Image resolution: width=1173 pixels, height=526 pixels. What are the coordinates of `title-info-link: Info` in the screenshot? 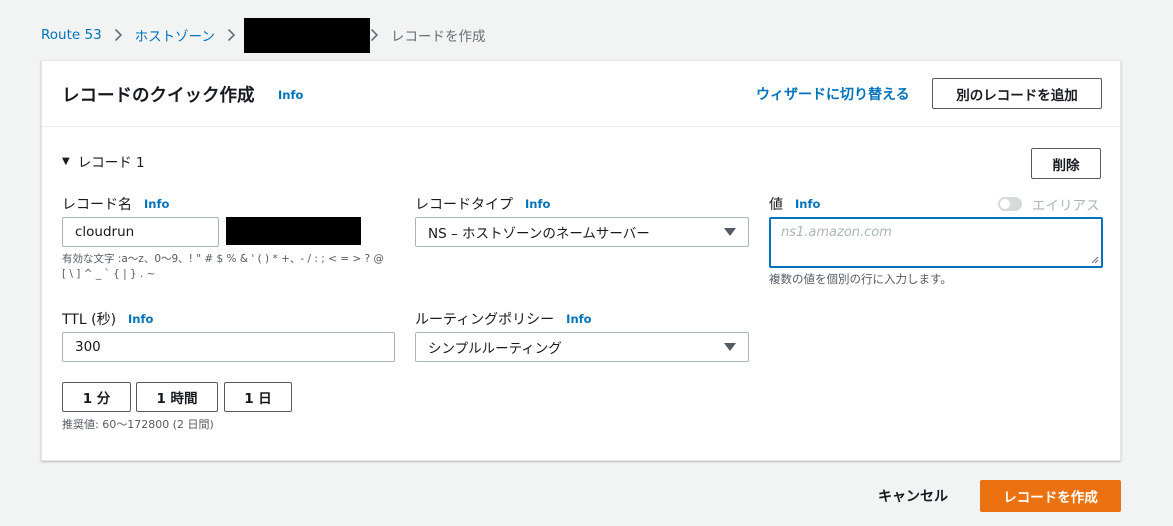 It's located at (290, 95).